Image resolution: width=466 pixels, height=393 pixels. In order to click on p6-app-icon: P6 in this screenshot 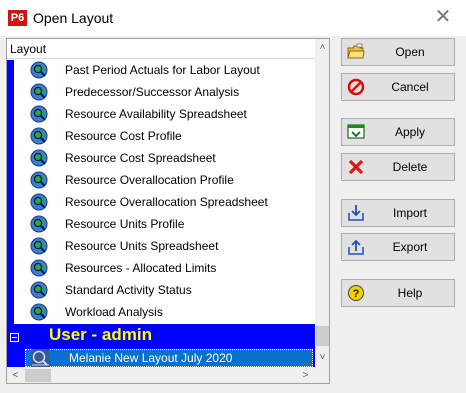, I will do `click(17, 18)`.